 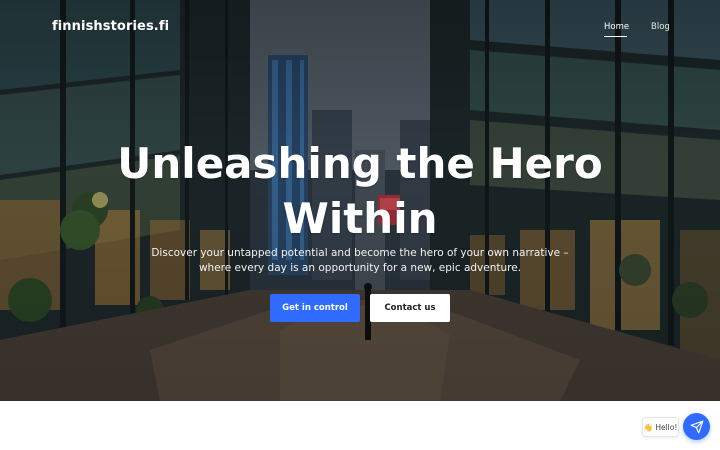 I want to click on get-in-control-button: Get in control, so click(x=315, y=308).